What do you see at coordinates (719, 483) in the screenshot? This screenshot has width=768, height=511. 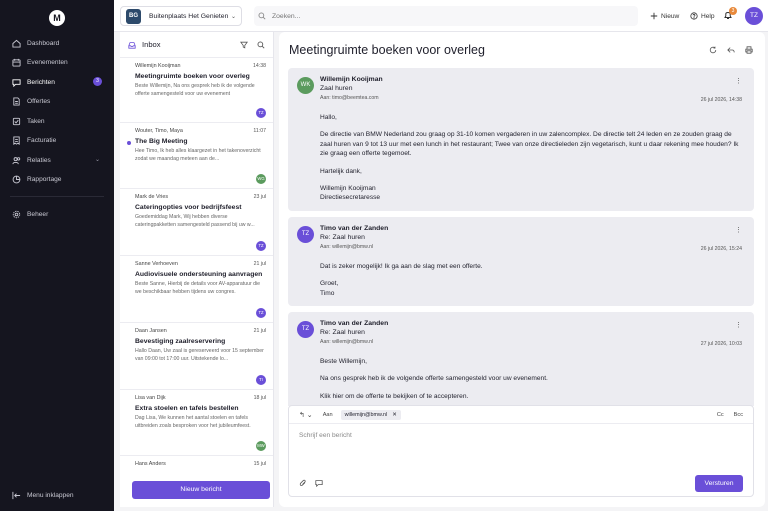 I see `send-button: Versturen` at bounding box center [719, 483].